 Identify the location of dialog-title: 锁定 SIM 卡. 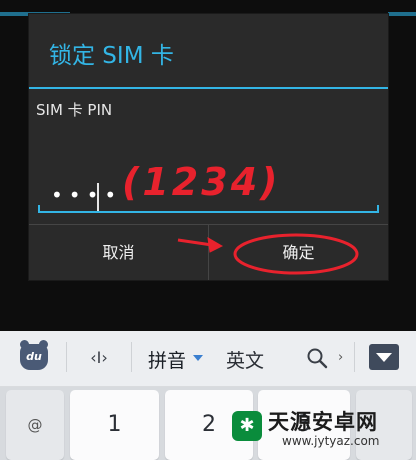
(111, 56).